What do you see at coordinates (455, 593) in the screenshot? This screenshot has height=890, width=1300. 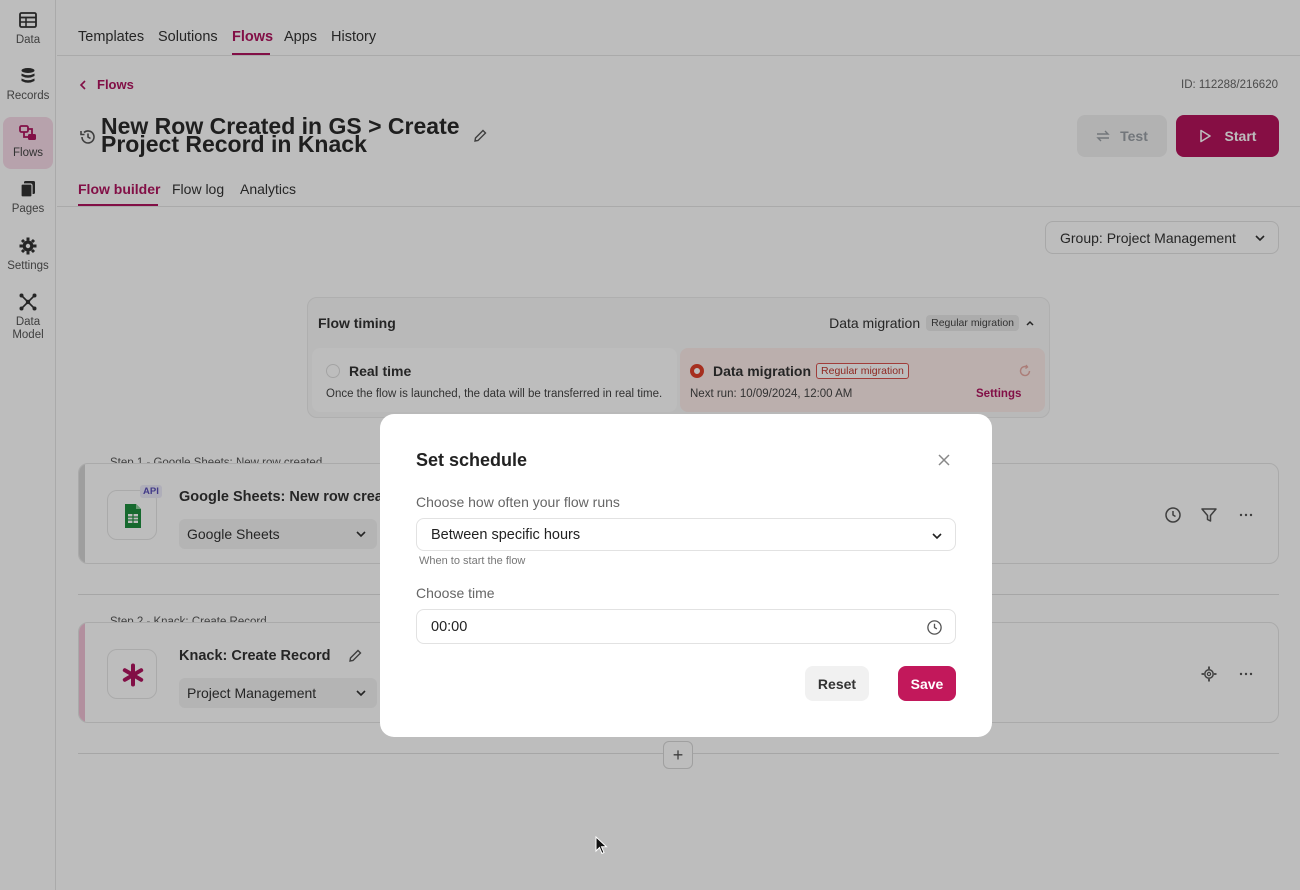 I see `time-label: Choose time` at bounding box center [455, 593].